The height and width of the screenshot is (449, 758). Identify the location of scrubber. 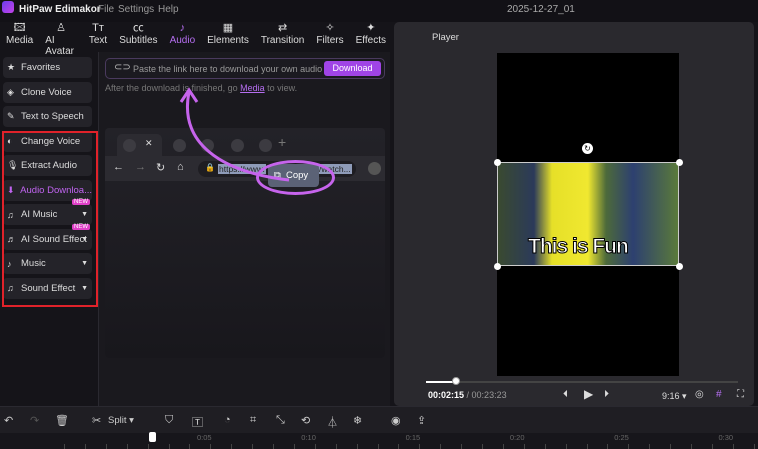
(582, 382).